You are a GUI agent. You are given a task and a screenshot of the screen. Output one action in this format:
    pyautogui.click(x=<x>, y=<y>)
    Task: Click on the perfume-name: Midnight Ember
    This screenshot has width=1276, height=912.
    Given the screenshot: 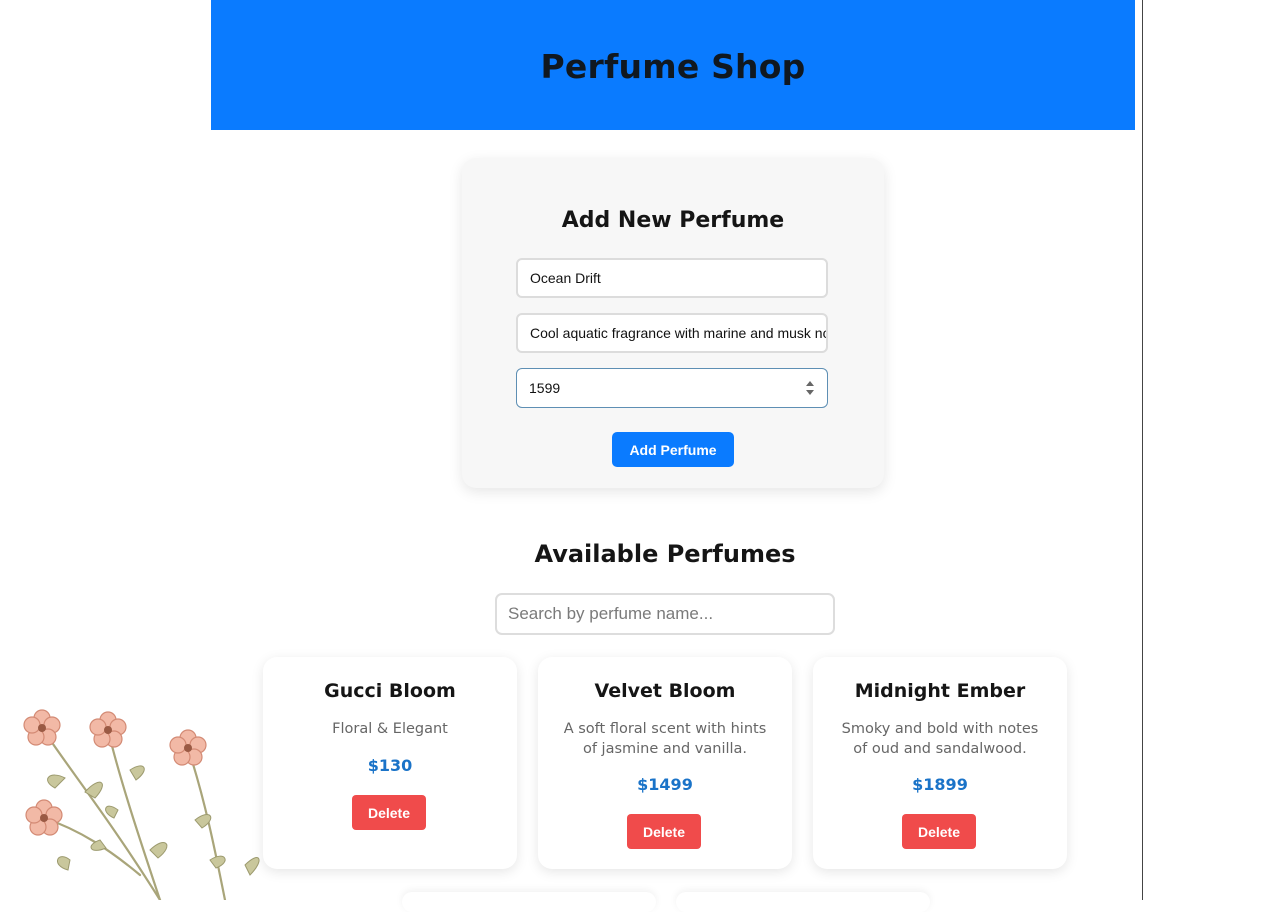 What is the action you would take?
    pyautogui.click(x=940, y=691)
    